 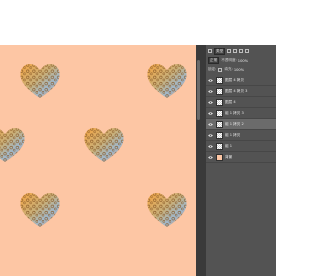 What do you see at coordinates (241, 146) in the screenshot?
I see `layer-row: 组 1` at bounding box center [241, 146].